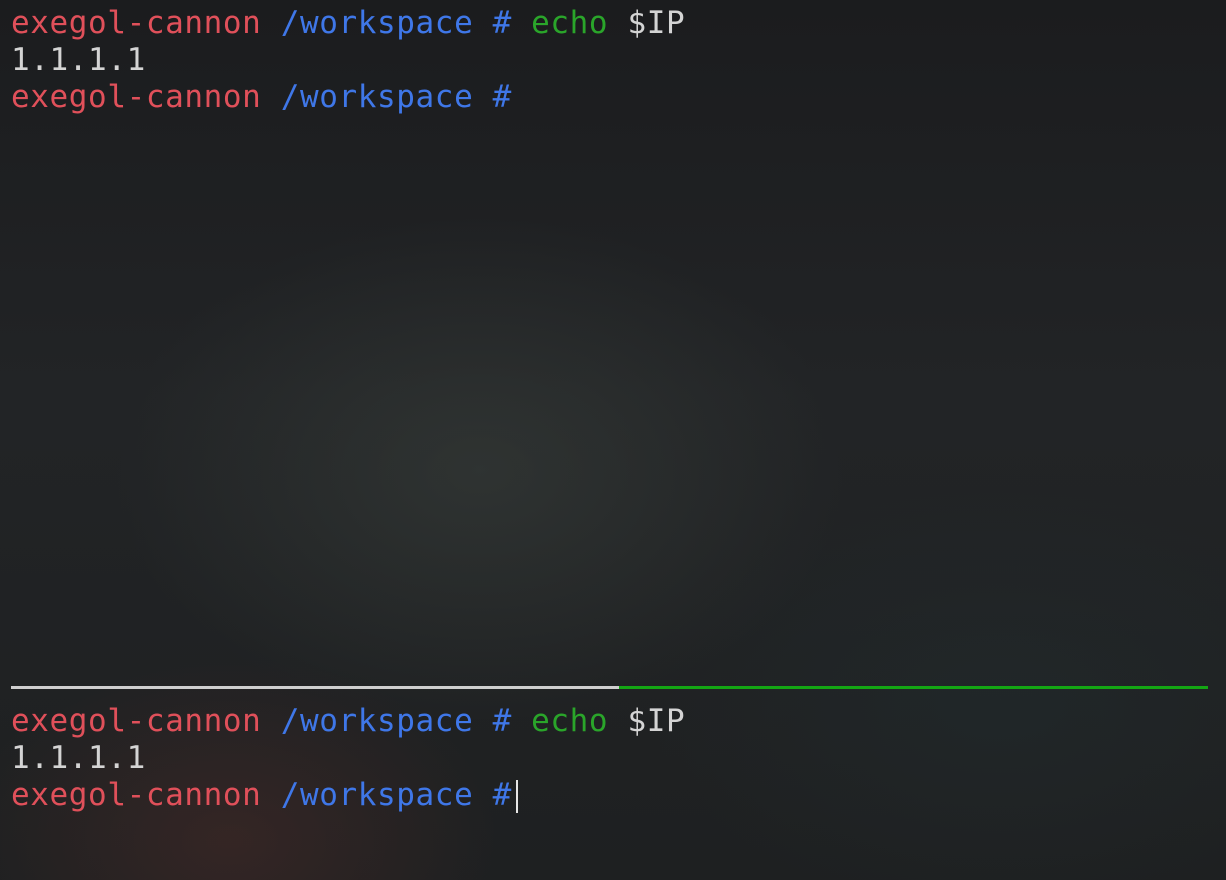 Image resolution: width=1226 pixels, height=880 pixels. I want to click on text-cursor, so click(516, 796).